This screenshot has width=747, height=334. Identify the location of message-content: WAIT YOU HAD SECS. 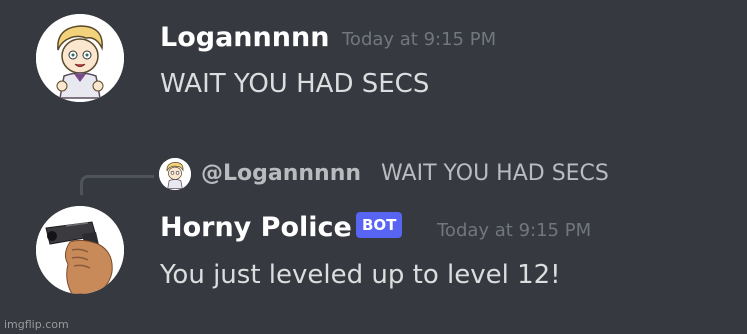
(295, 84).